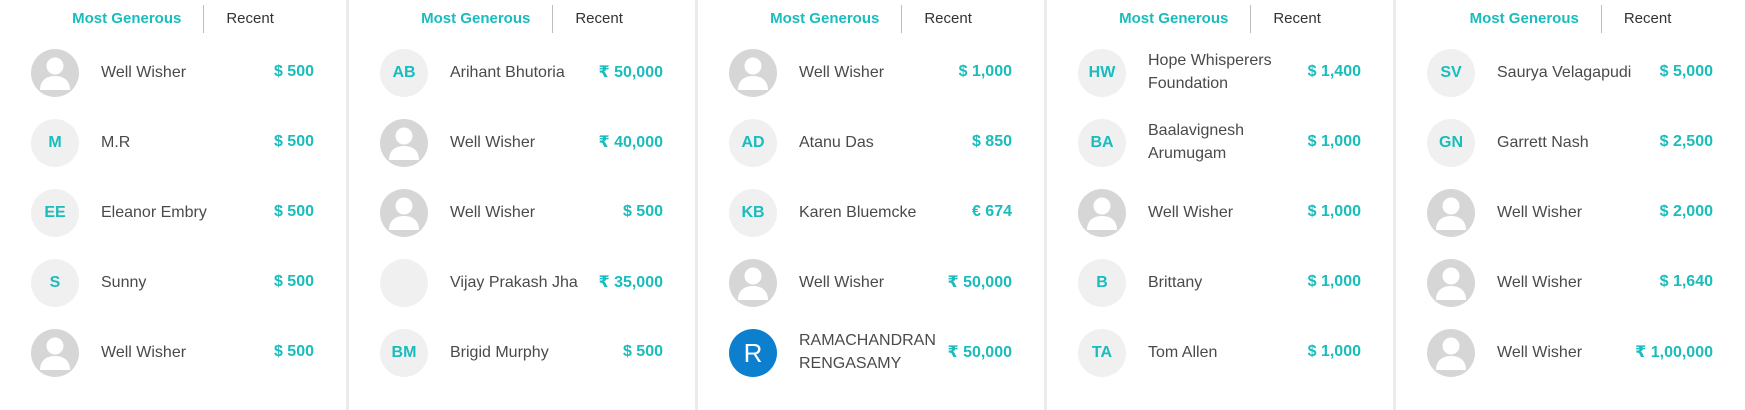 The height and width of the screenshot is (410, 1745). What do you see at coordinates (1334, 71) in the screenshot?
I see `donation-amount: $ 1,400` at bounding box center [1334, 71].